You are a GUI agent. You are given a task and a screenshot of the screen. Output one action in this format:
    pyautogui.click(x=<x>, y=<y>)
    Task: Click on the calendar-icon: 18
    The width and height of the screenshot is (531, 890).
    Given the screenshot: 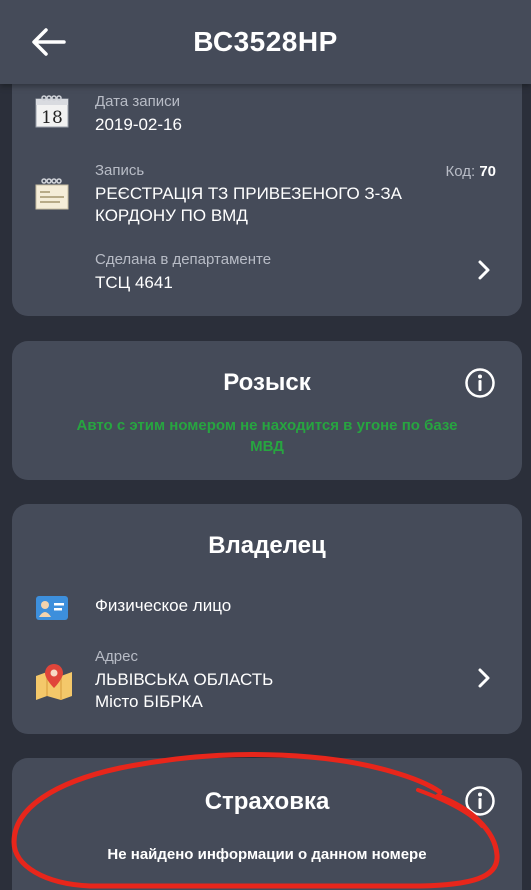 What is the action you would take?
    pyautogui.click(x=52, y=111)
    